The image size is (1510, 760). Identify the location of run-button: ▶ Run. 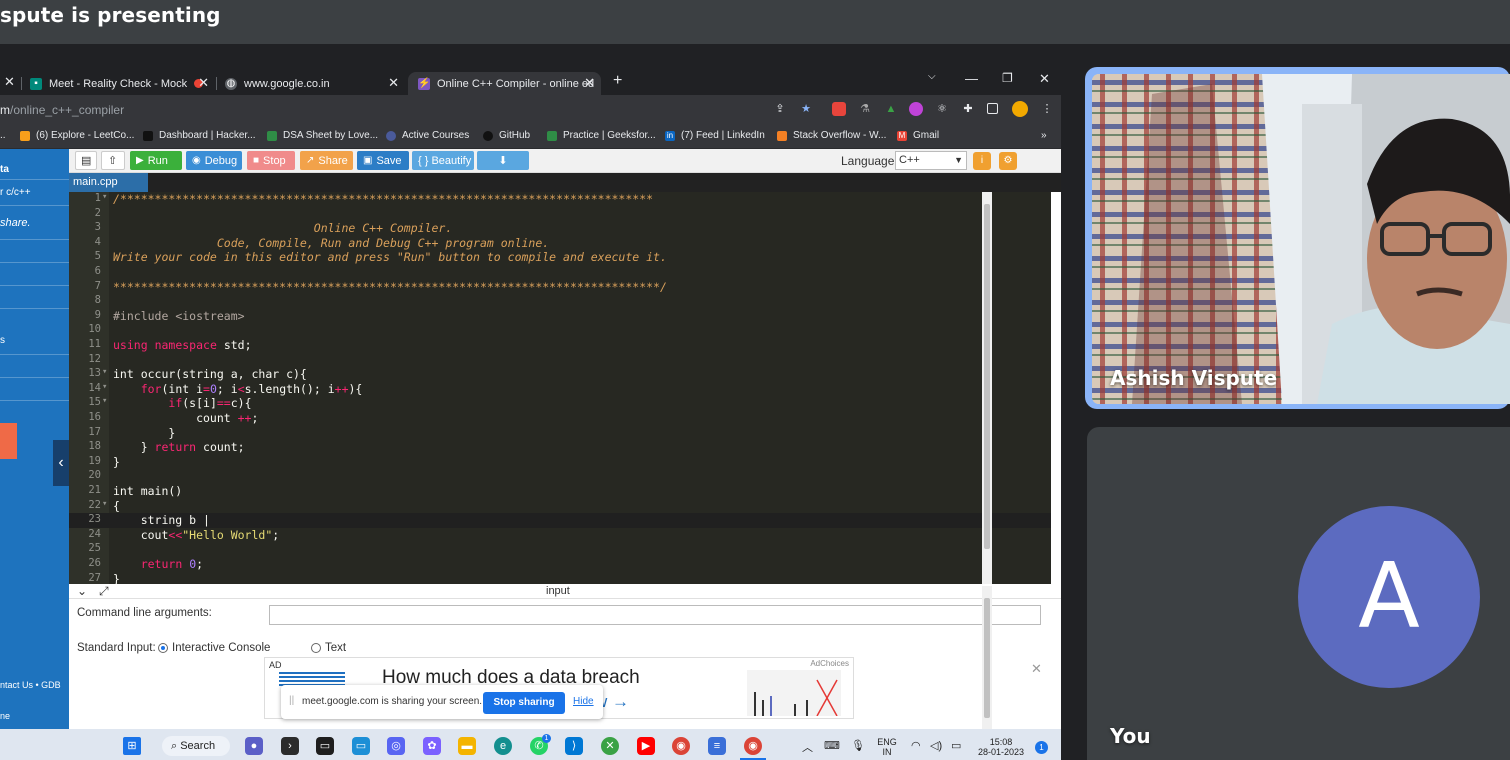
(156, 160).